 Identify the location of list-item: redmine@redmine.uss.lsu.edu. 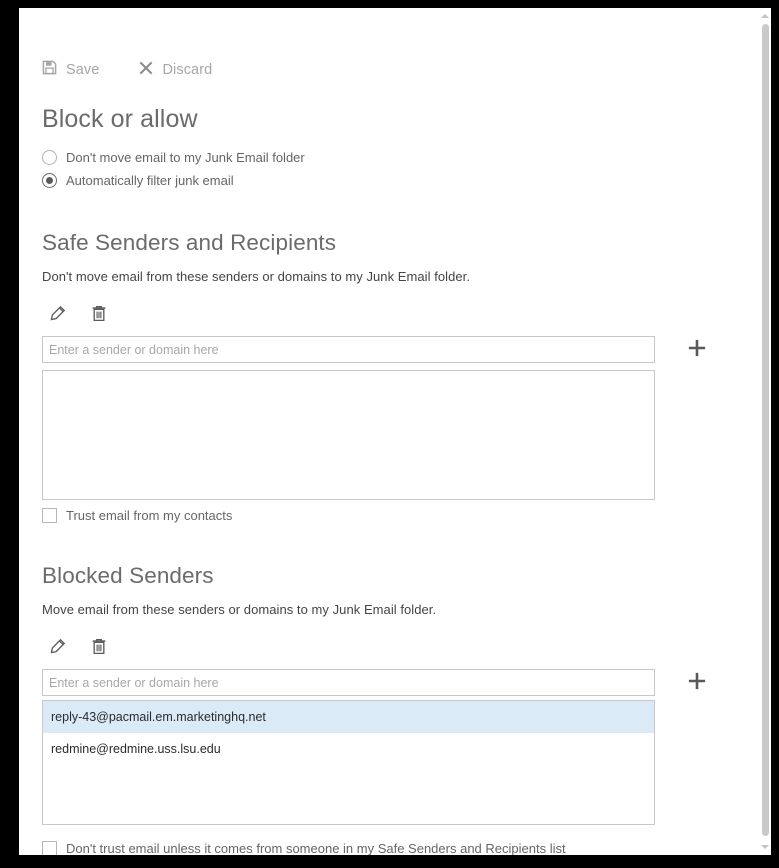
(348, 749).